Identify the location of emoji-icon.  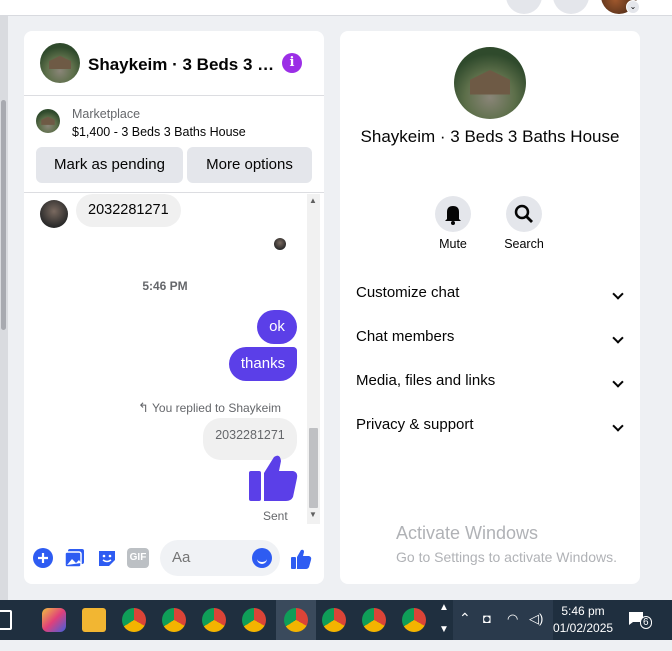
(262, 558).